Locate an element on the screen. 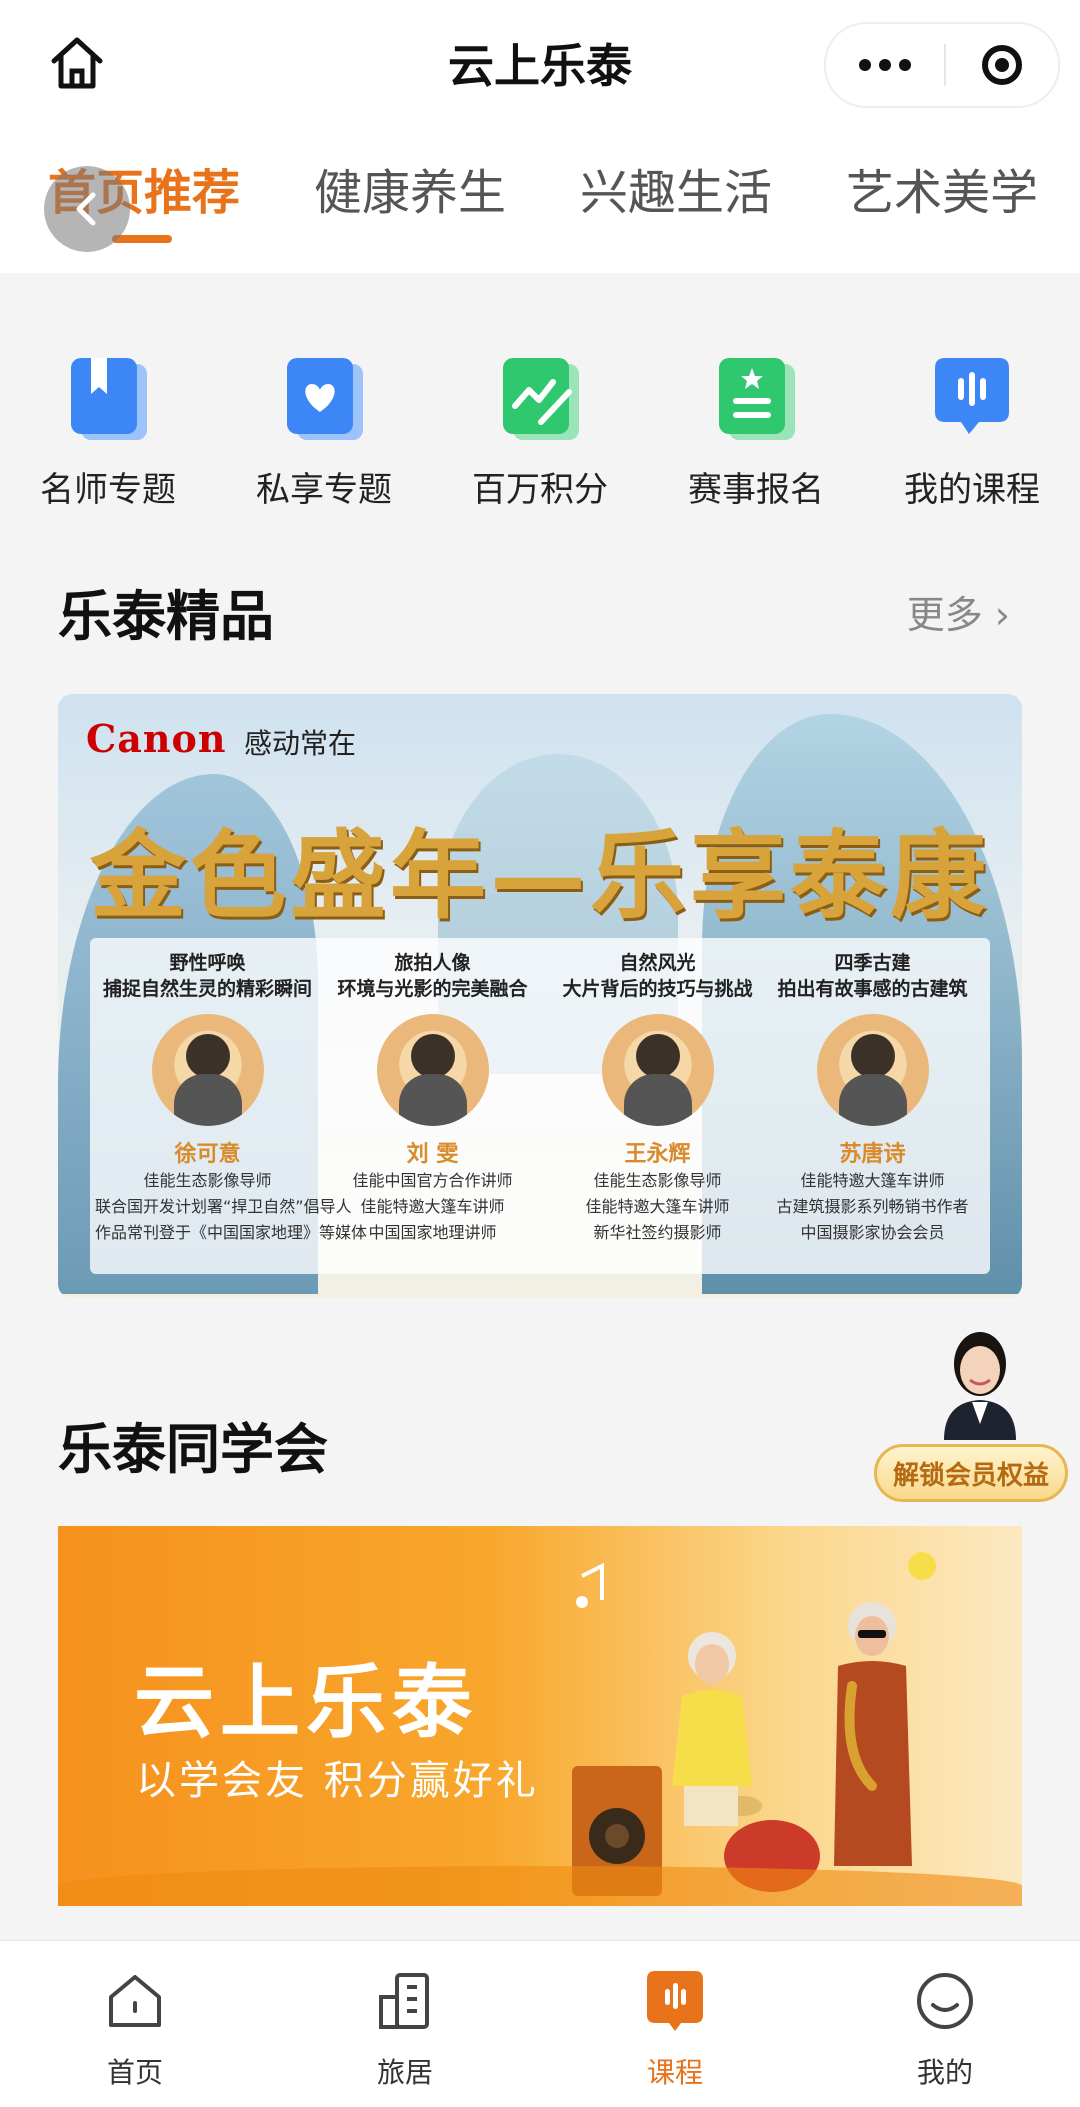 The height and width of the screenshot is (2107, 1080). shortcut-row: 名师专题 私享专题 百万积分 赛事报名 我的课程 is located at coordinates (540, 430).